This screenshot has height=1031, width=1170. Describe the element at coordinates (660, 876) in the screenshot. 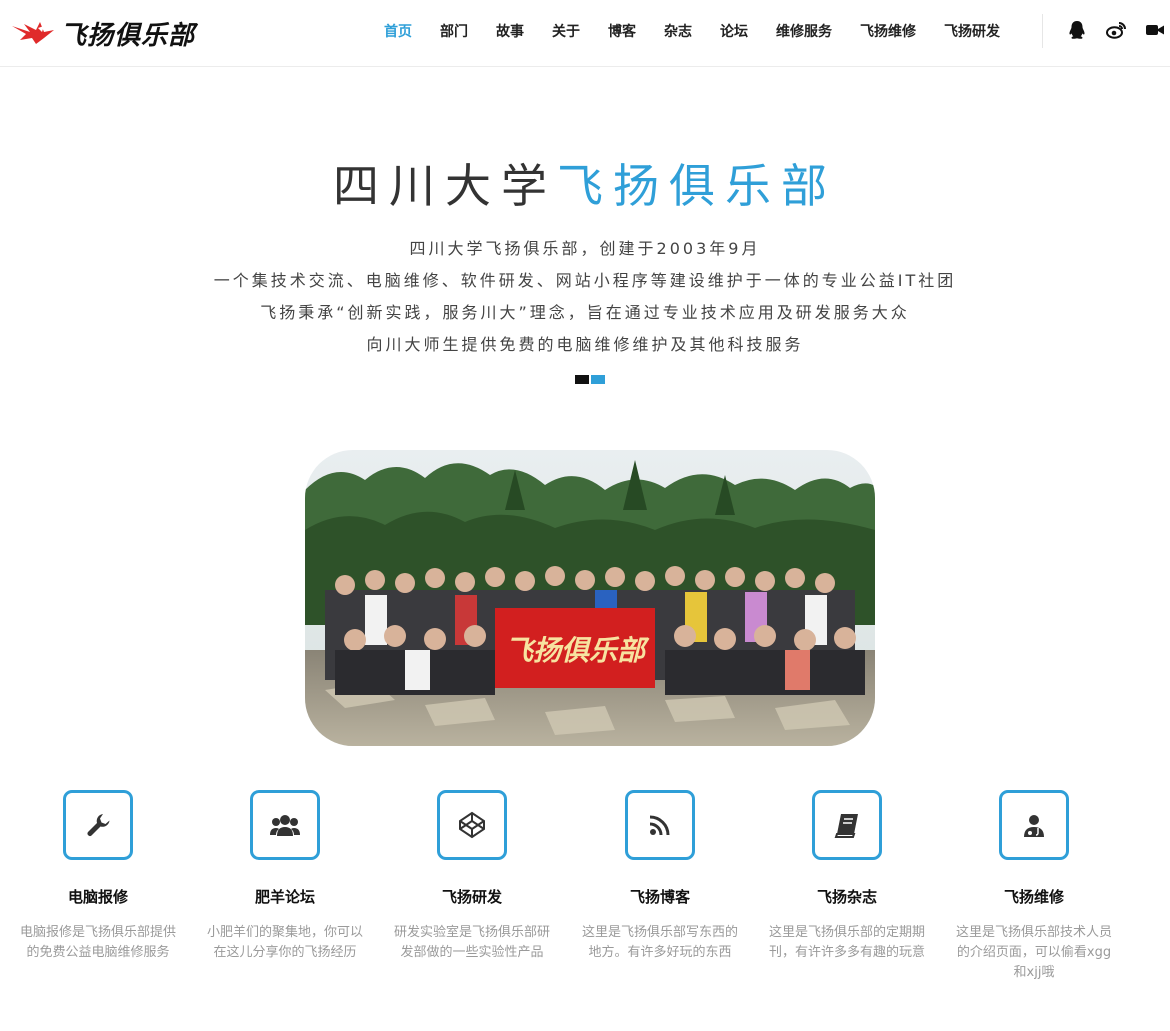

I see `feature-blog: 飞扬博客 这里是飞扬俱乐部写东西的地方。有许多好玩的东西` at that location.